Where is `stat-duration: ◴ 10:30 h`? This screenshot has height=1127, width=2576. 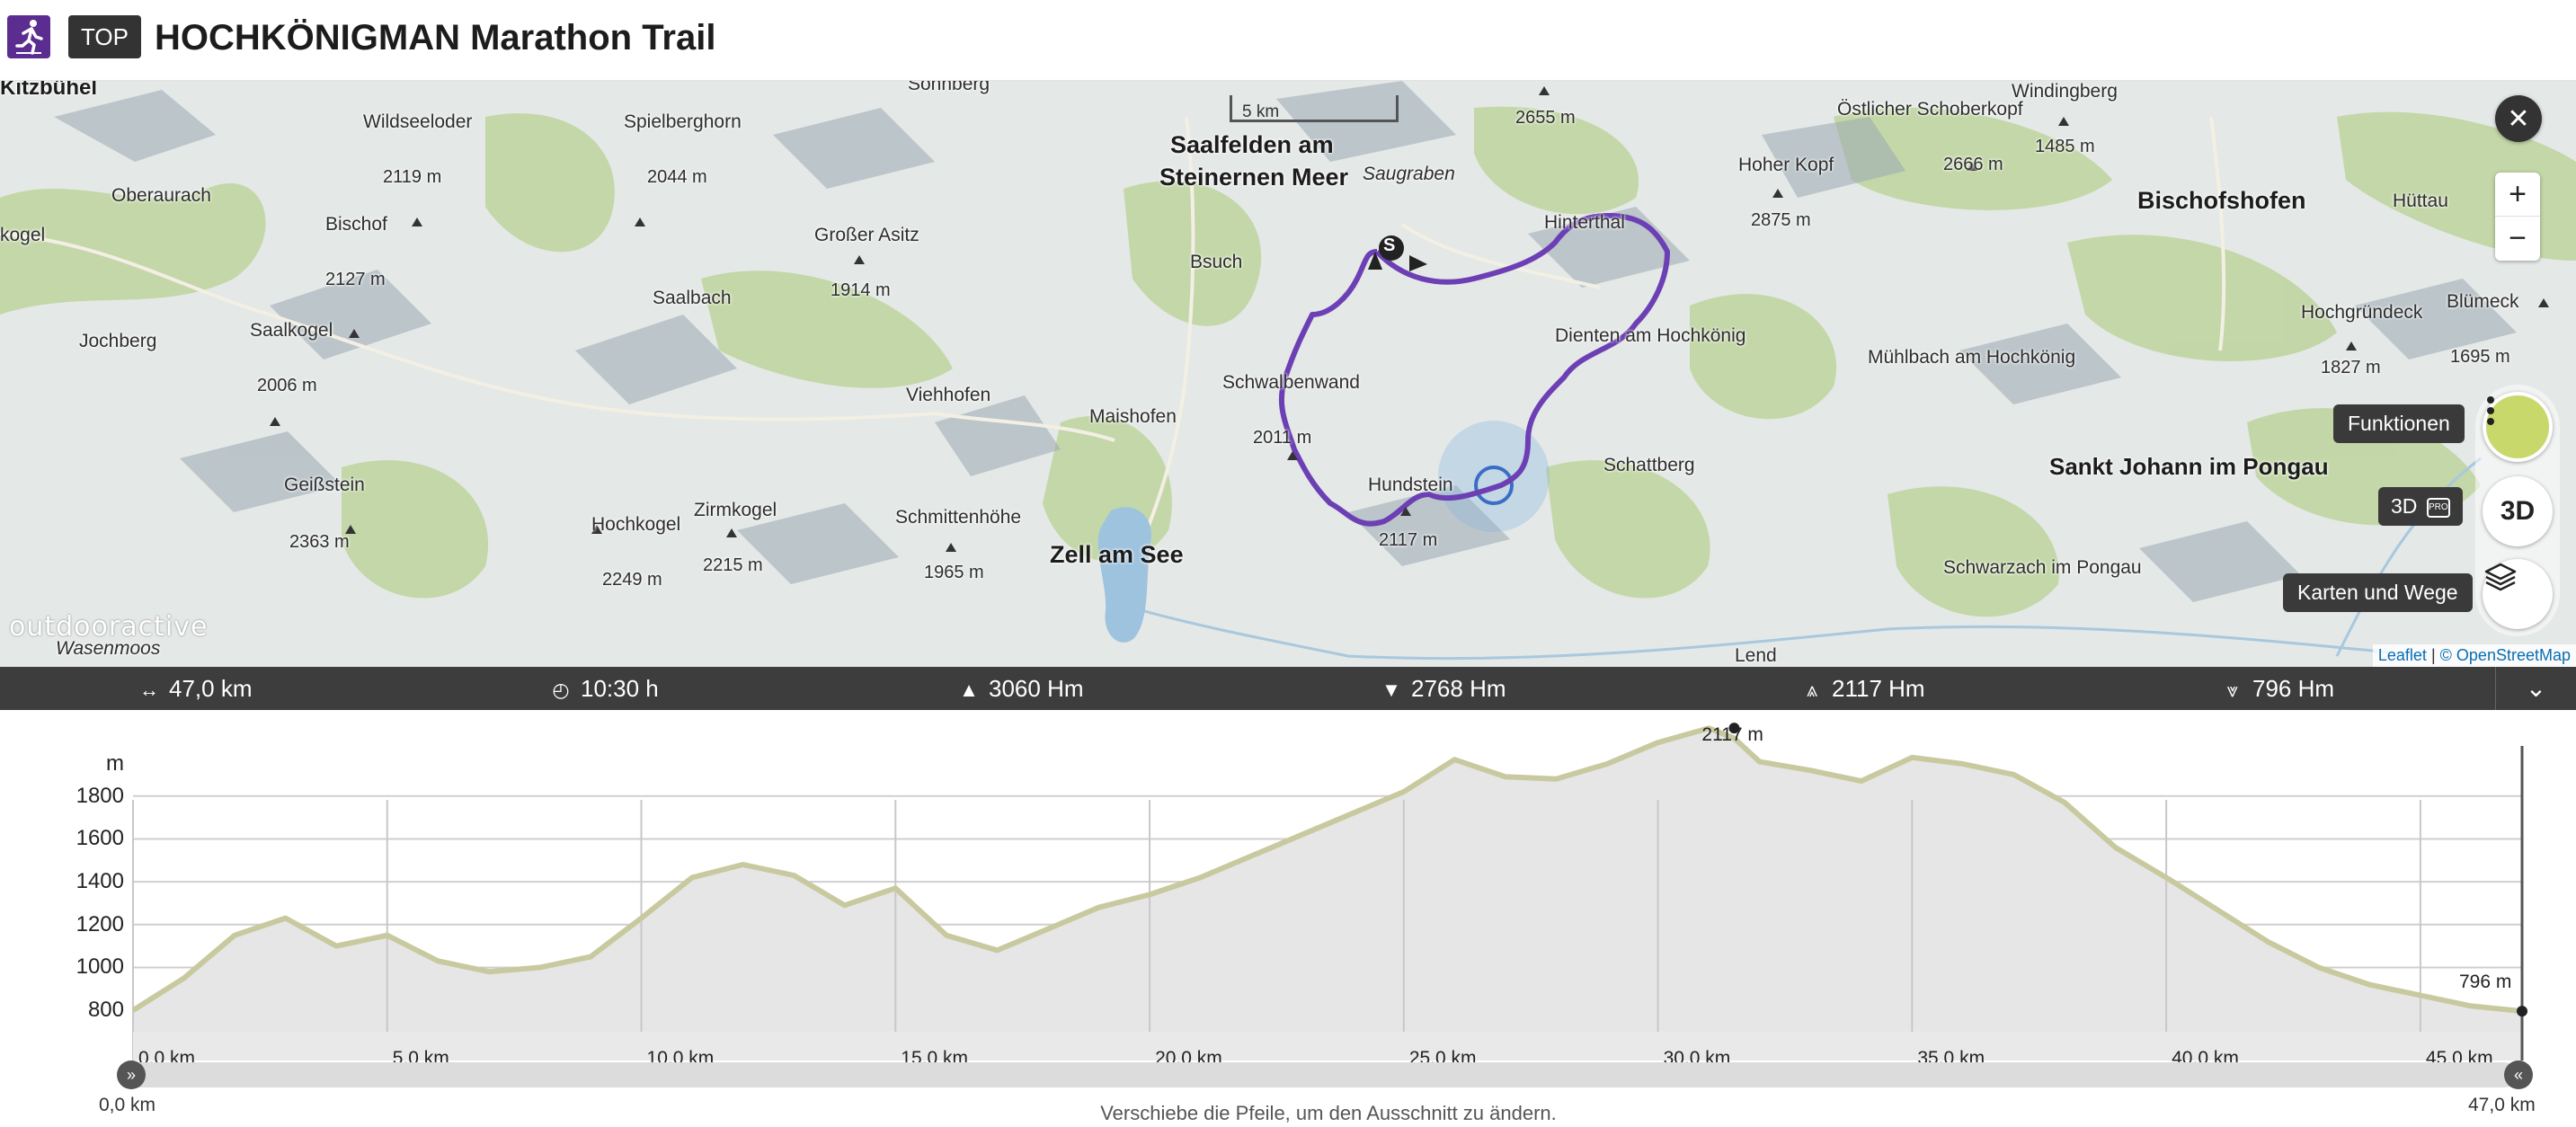
stat-duration: ◴ 10:30 h is located at coordinates (603, 688).